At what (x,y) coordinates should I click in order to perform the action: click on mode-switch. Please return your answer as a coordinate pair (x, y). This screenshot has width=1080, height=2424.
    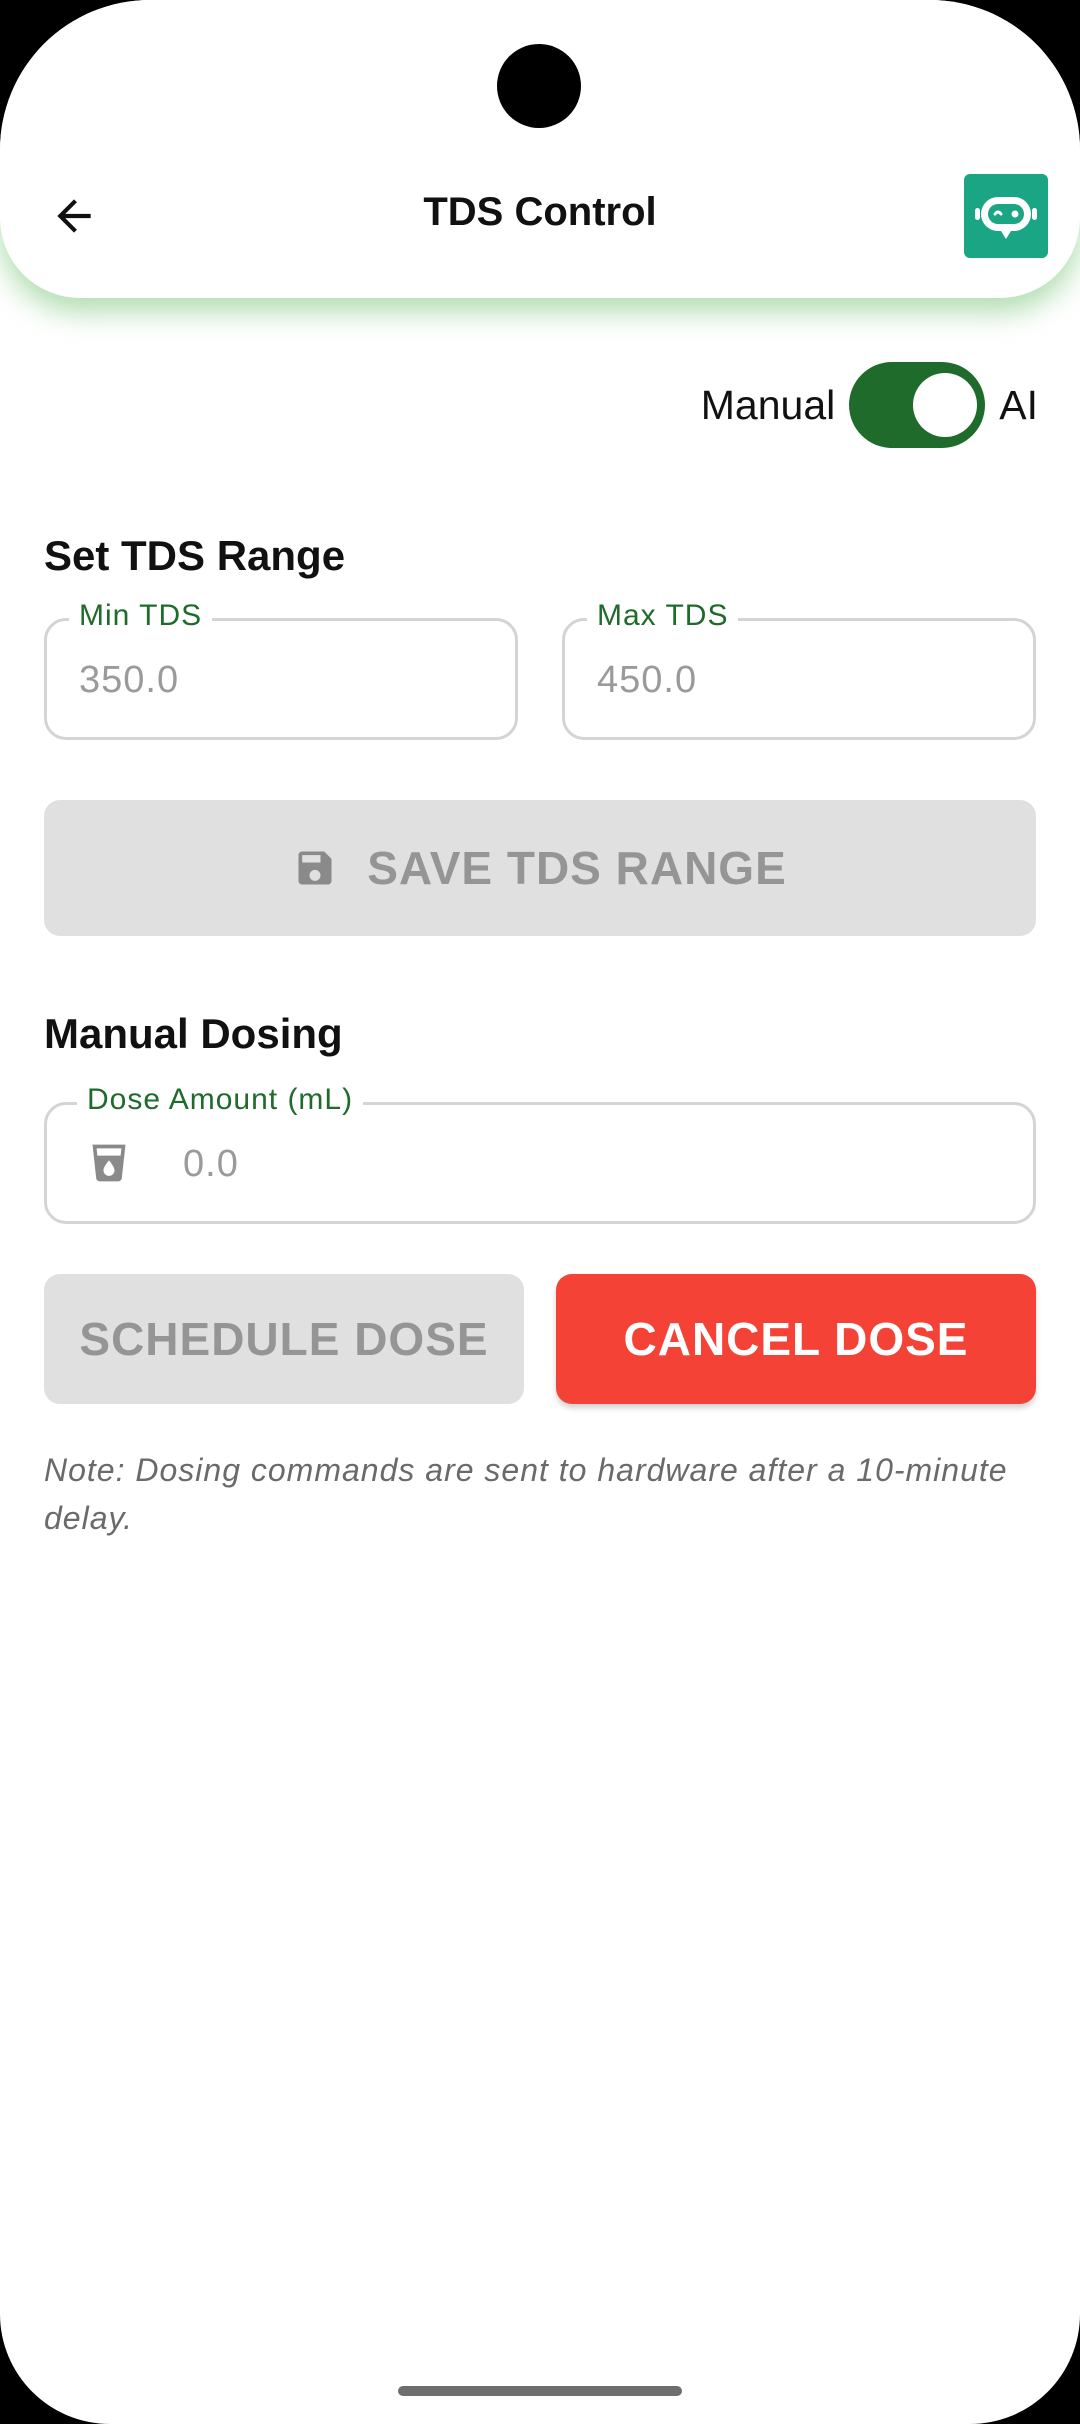
    Looking at the image, I should click on (917, 405).